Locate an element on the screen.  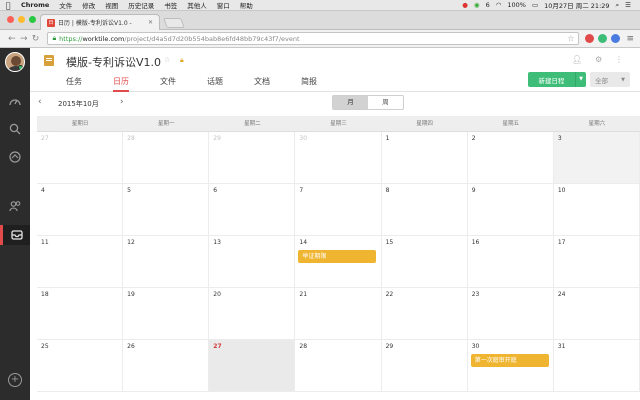
chrome-menu-icon: ≡ is located at coordinates (630, 39).